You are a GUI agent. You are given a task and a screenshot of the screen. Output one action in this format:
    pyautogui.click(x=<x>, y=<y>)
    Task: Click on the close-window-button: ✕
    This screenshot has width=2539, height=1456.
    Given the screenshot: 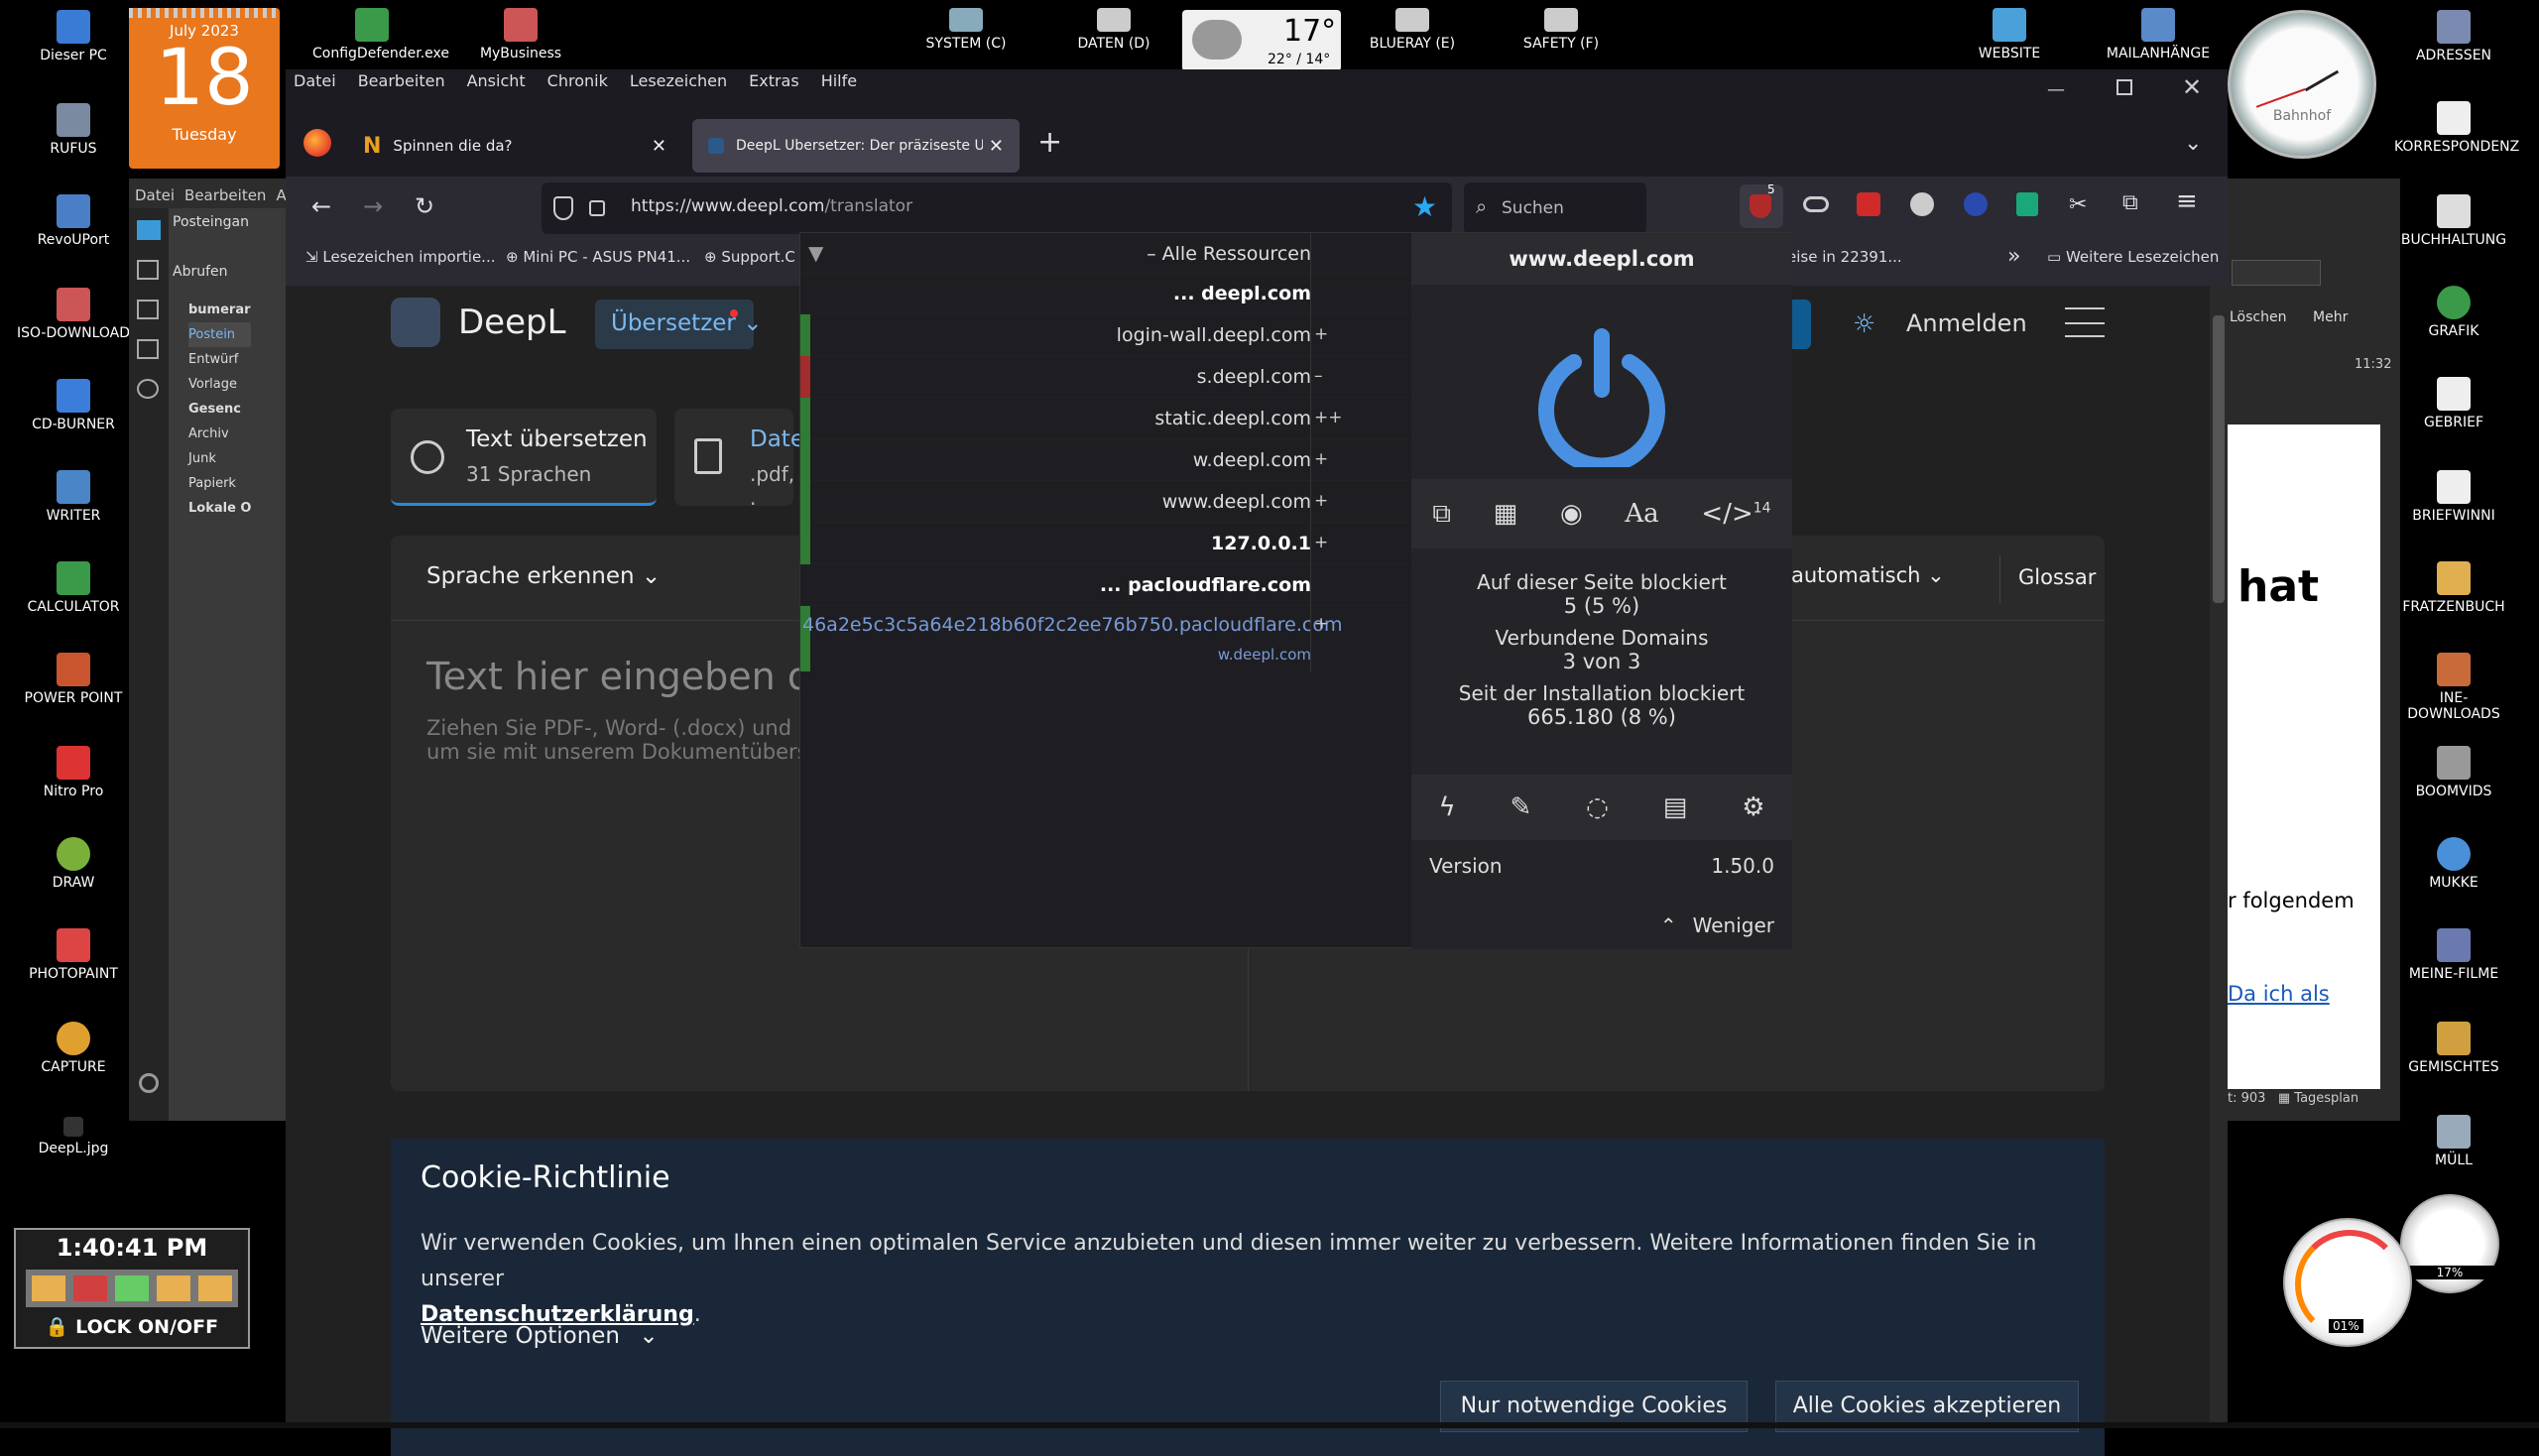 What is the action you would take?
    pyautogui.click(x=2192, y=87)
    